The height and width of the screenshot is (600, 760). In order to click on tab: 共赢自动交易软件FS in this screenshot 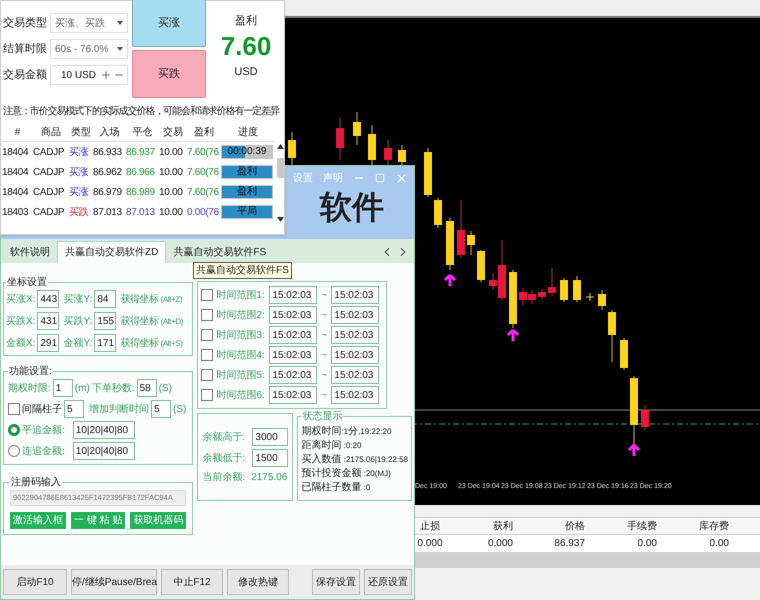, I will do `click(220, 252)`.